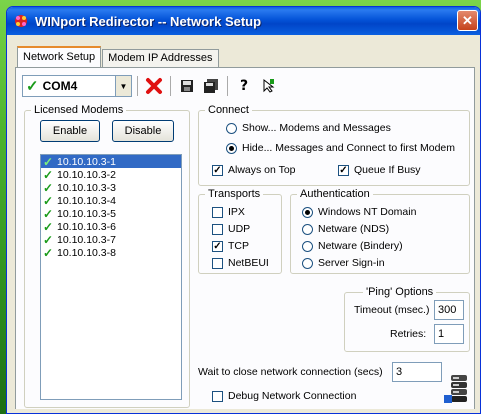 The image size is (481, 414). What do you see at coordinates (111, 174) in the screenshot?
I see `list-item: ✓ 10.10.10.3-2` at bounding box center [111, 174].